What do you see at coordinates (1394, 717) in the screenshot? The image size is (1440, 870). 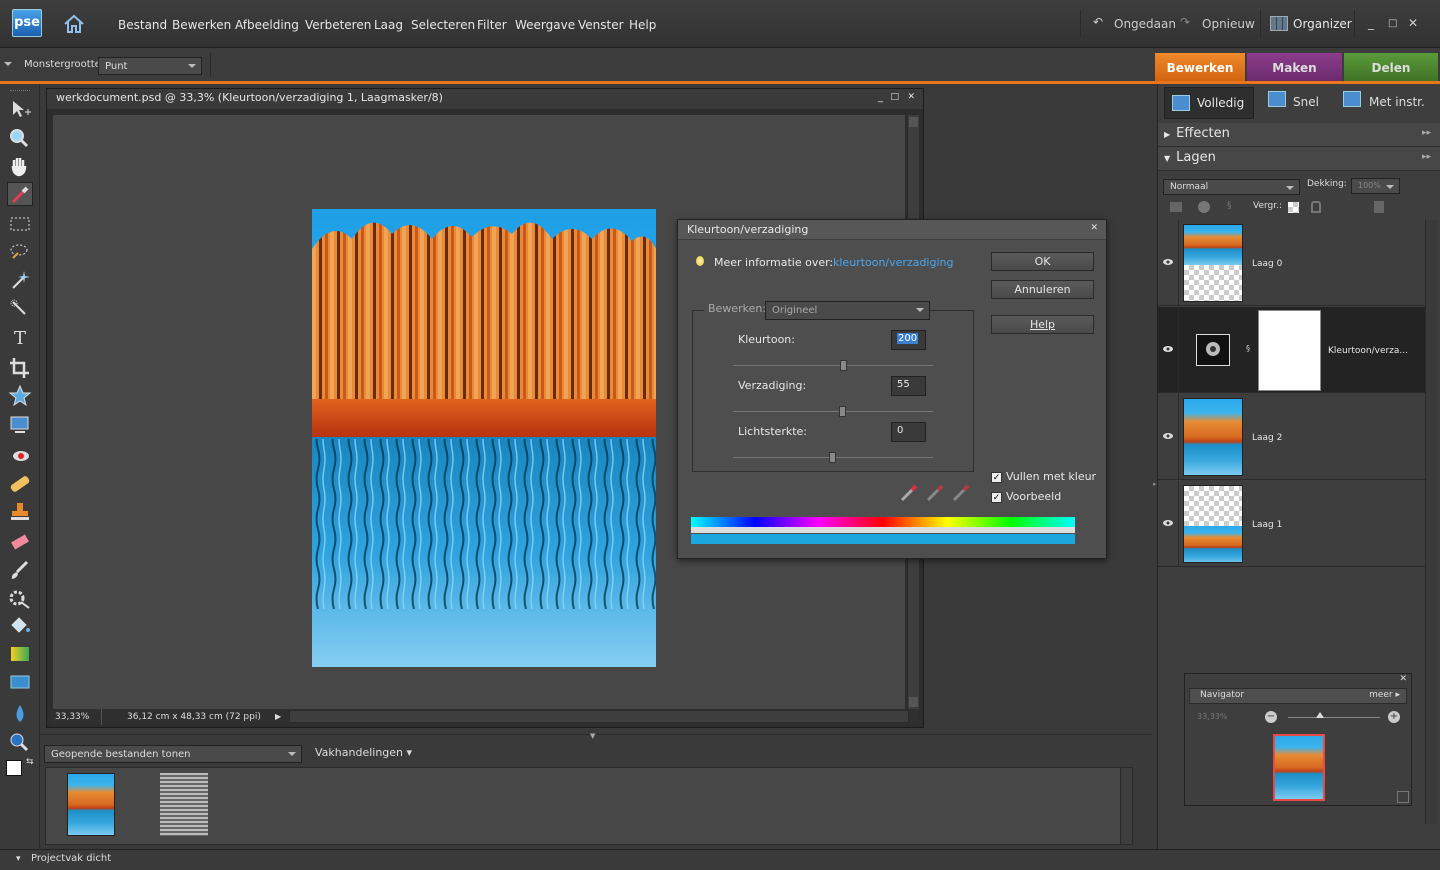 I see `zoom-in-icon: +` at bounding box center [1394, 717].